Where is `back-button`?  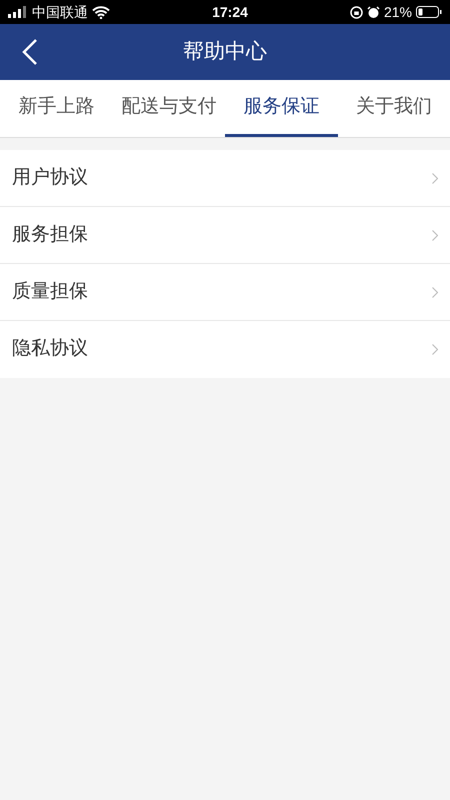 back-button is located at coordinates (30, 52).